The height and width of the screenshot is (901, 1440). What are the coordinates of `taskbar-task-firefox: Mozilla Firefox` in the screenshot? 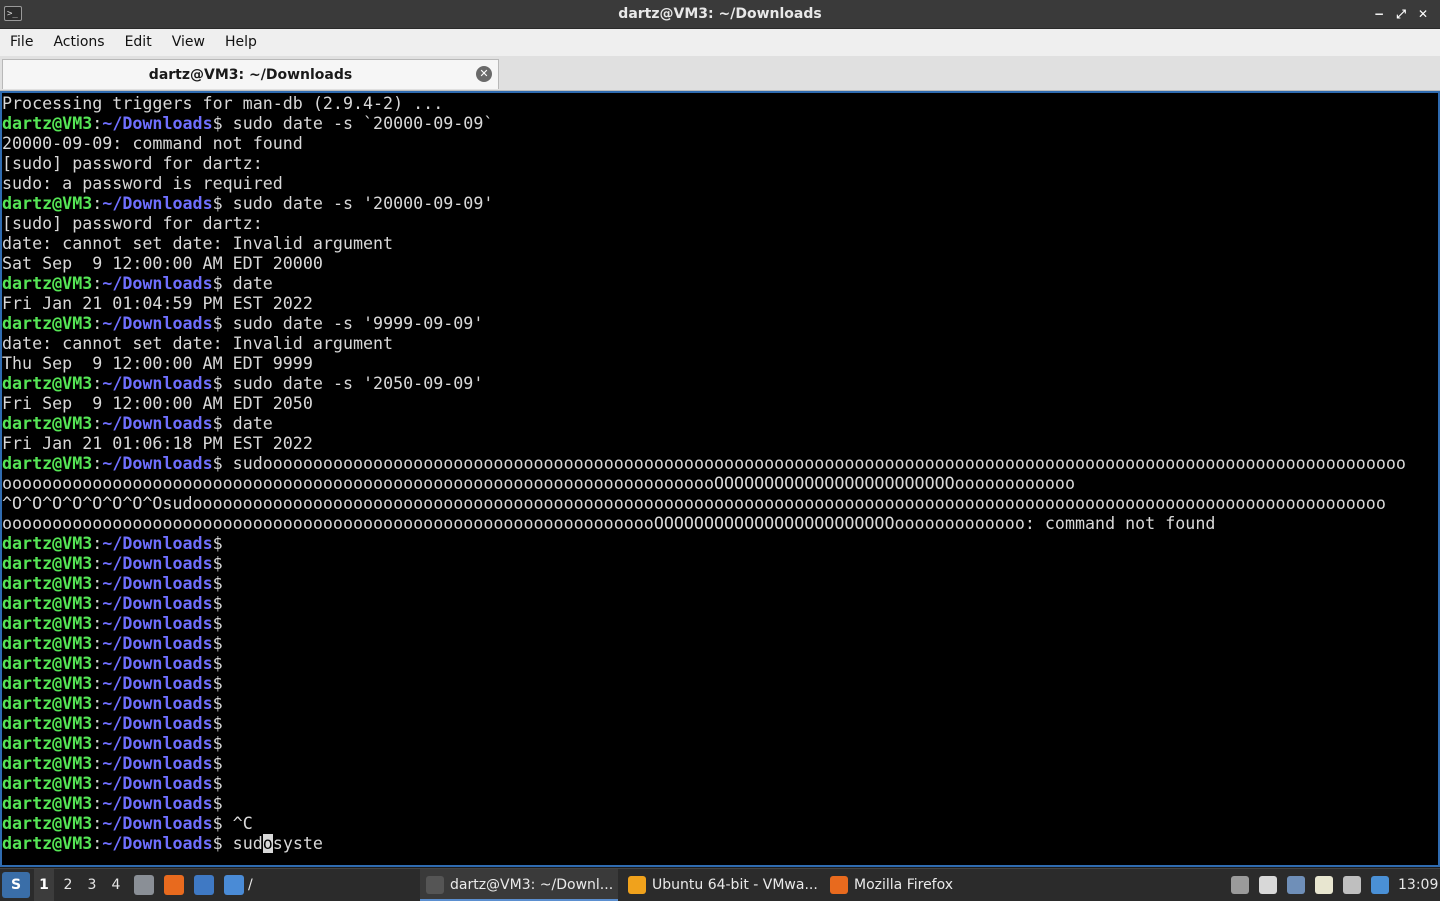 It's located at (899, 885).